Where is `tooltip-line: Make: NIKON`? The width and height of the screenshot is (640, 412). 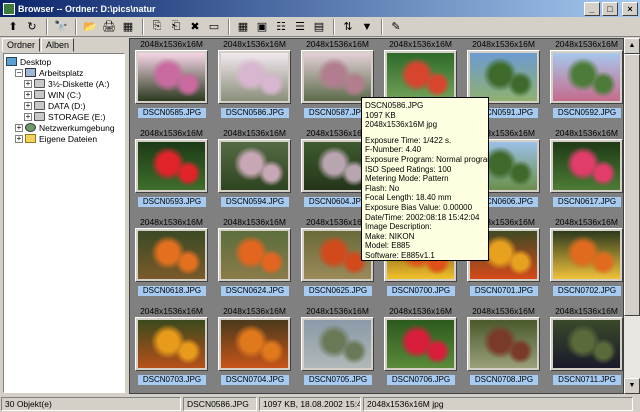 tooltip-line: Make: NIKON is located at coordinates (390, 236).